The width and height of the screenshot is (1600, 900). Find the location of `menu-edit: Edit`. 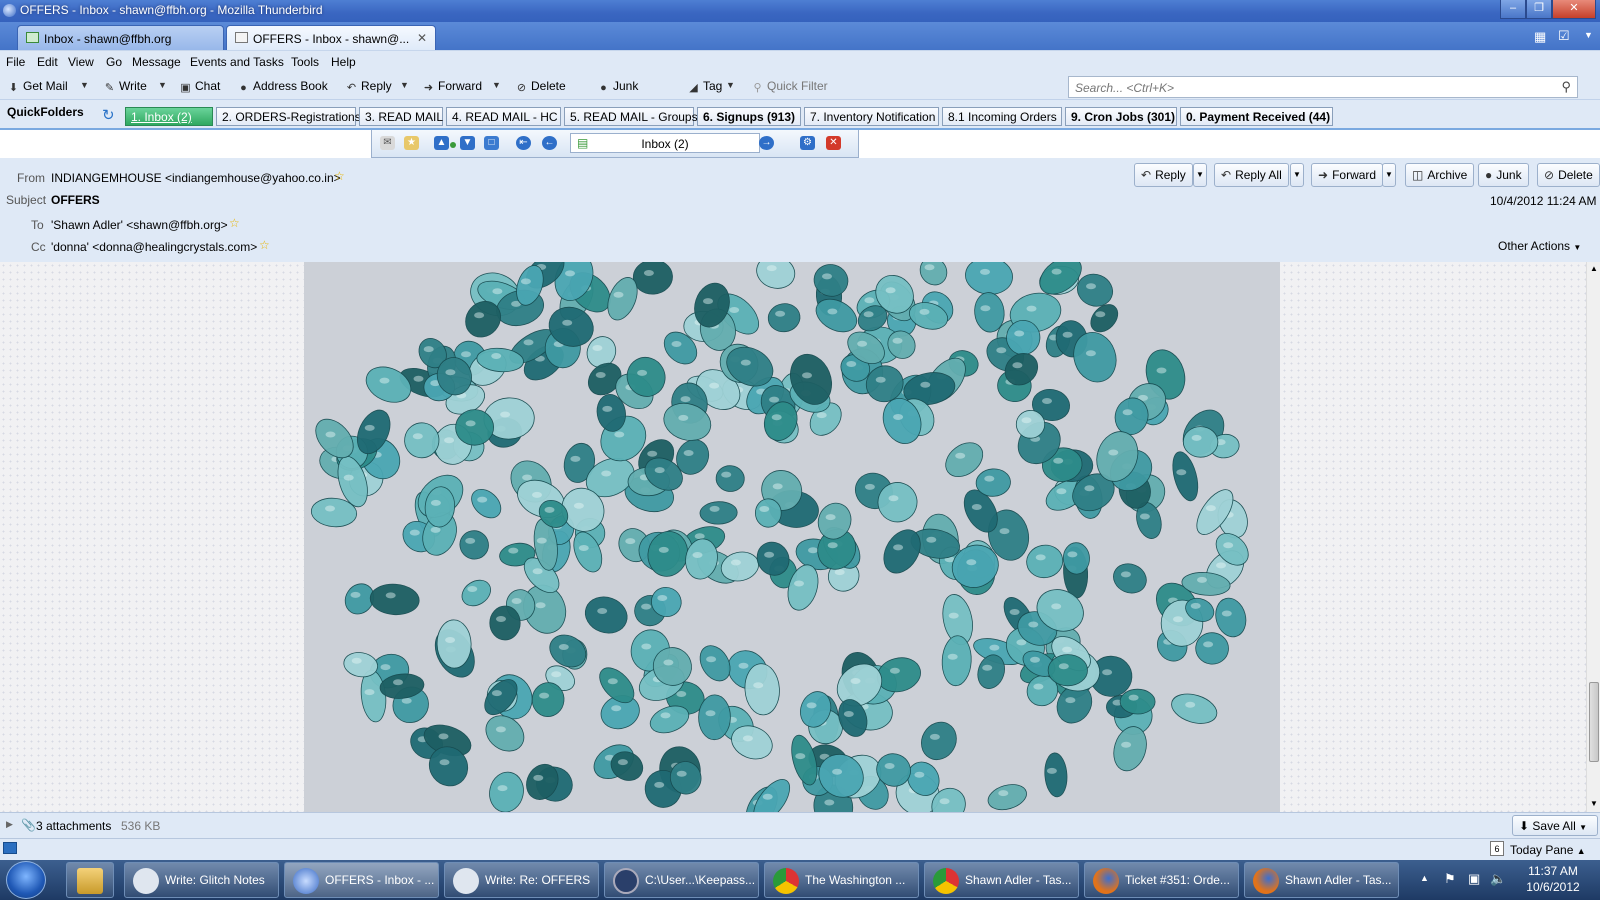

menu-edit: Edit is located at coordinates (47, 62).